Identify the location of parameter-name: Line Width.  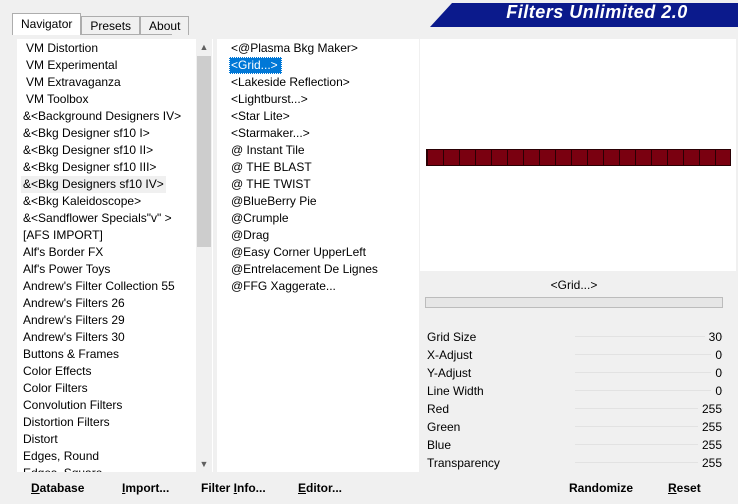
(455, 391).